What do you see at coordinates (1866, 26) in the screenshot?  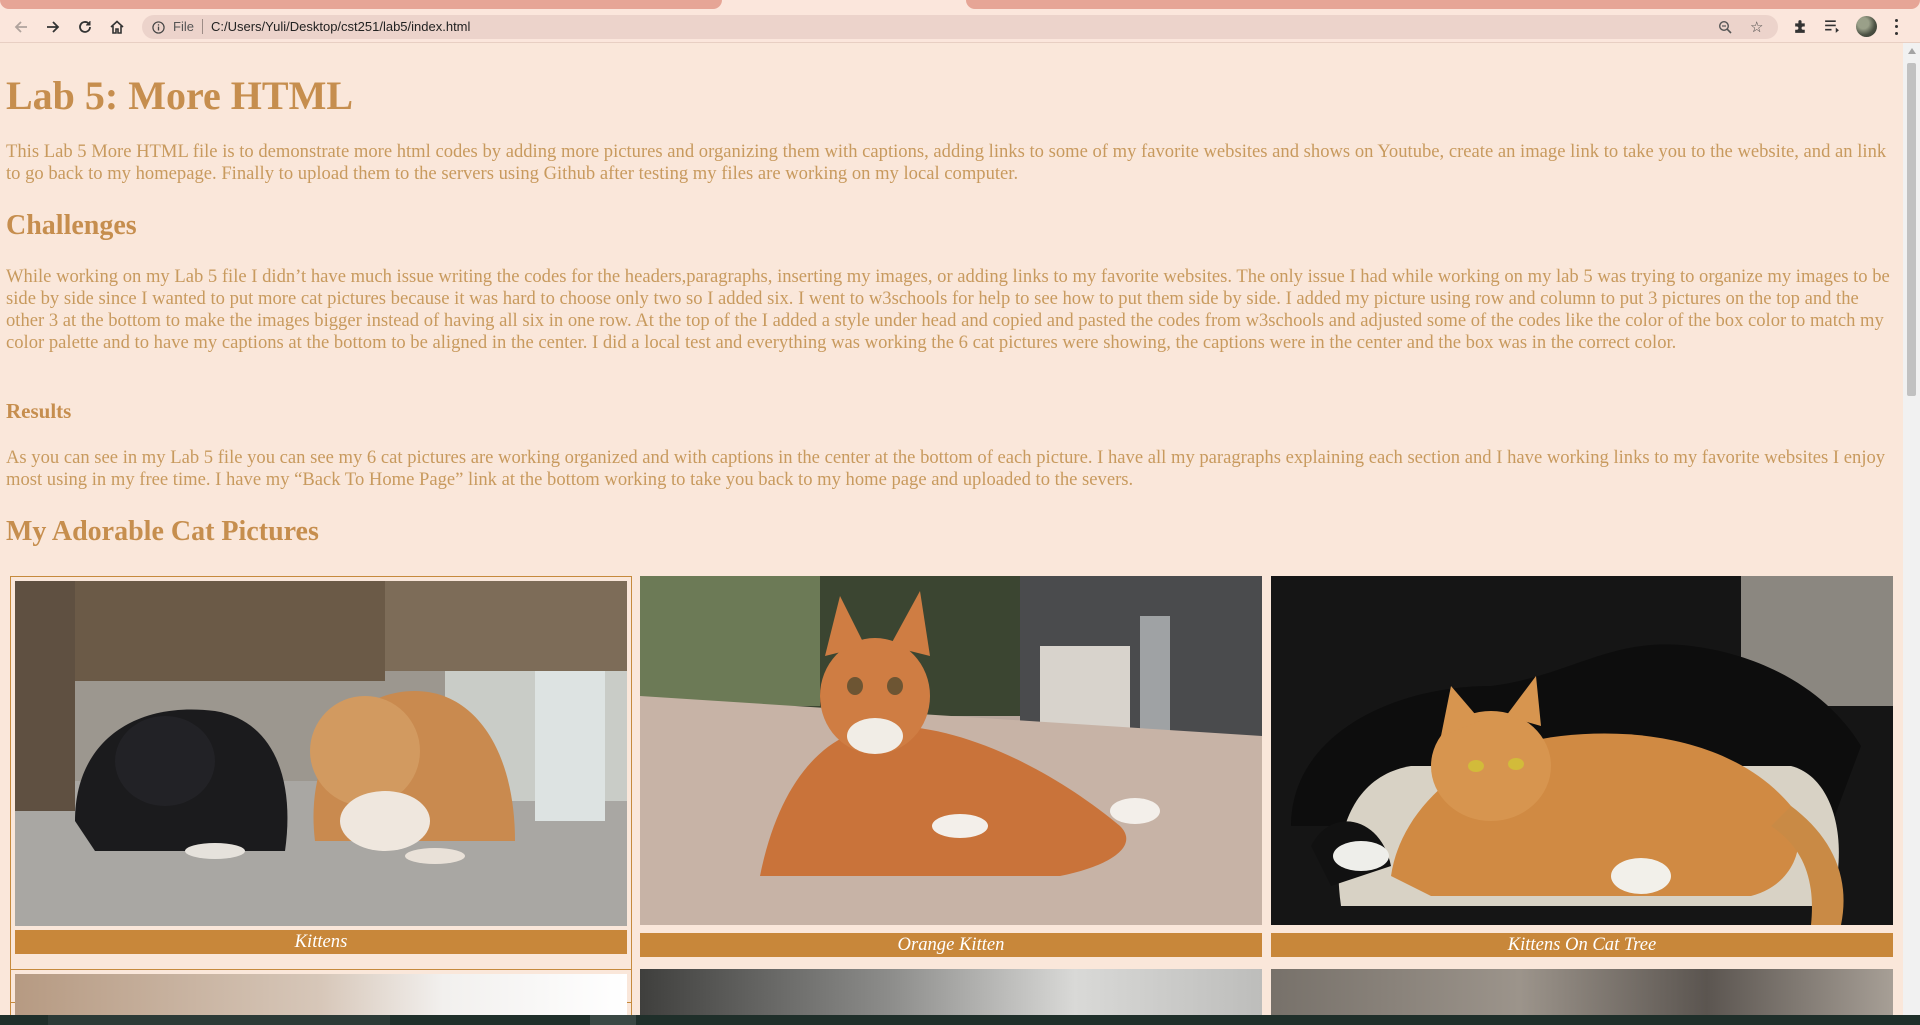 I see `profile-avatar` at bounding box center [1866, 26].